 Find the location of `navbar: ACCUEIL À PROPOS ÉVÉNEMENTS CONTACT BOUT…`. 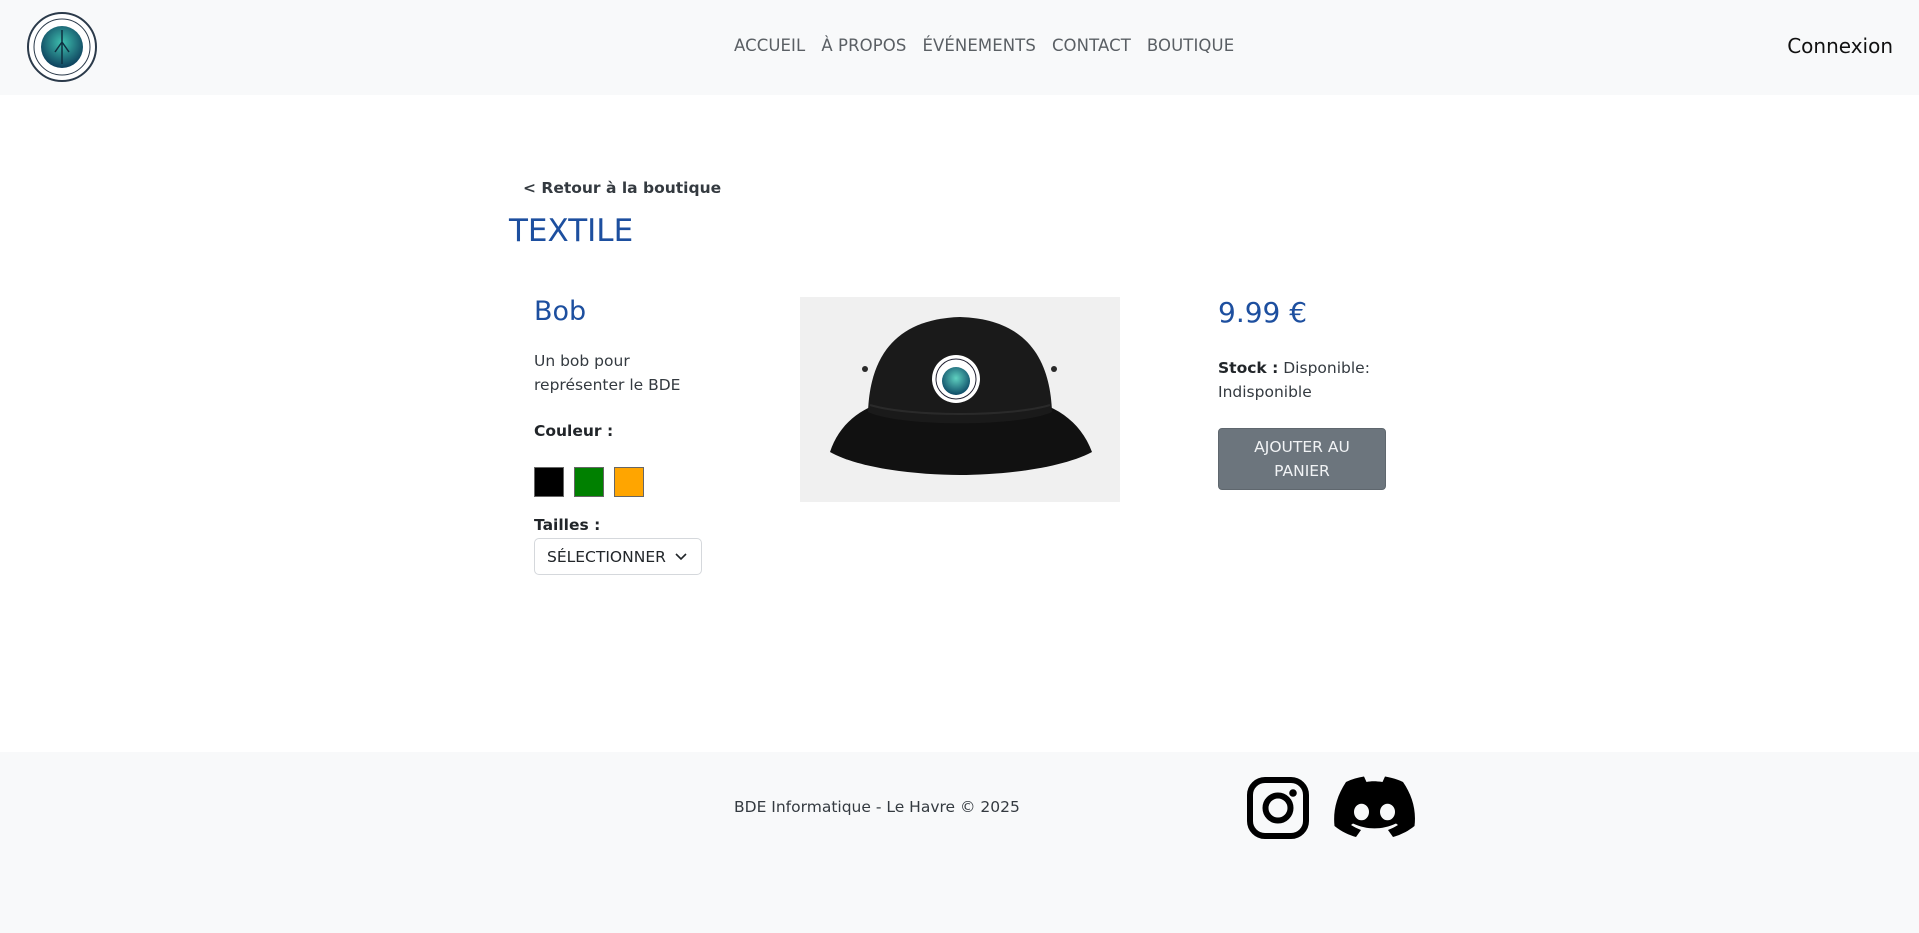

navbar: ACCUEIL À PROPOS ÉVÉNEMENTS CONTACT BOUT… is located at coordinates (959, 47).